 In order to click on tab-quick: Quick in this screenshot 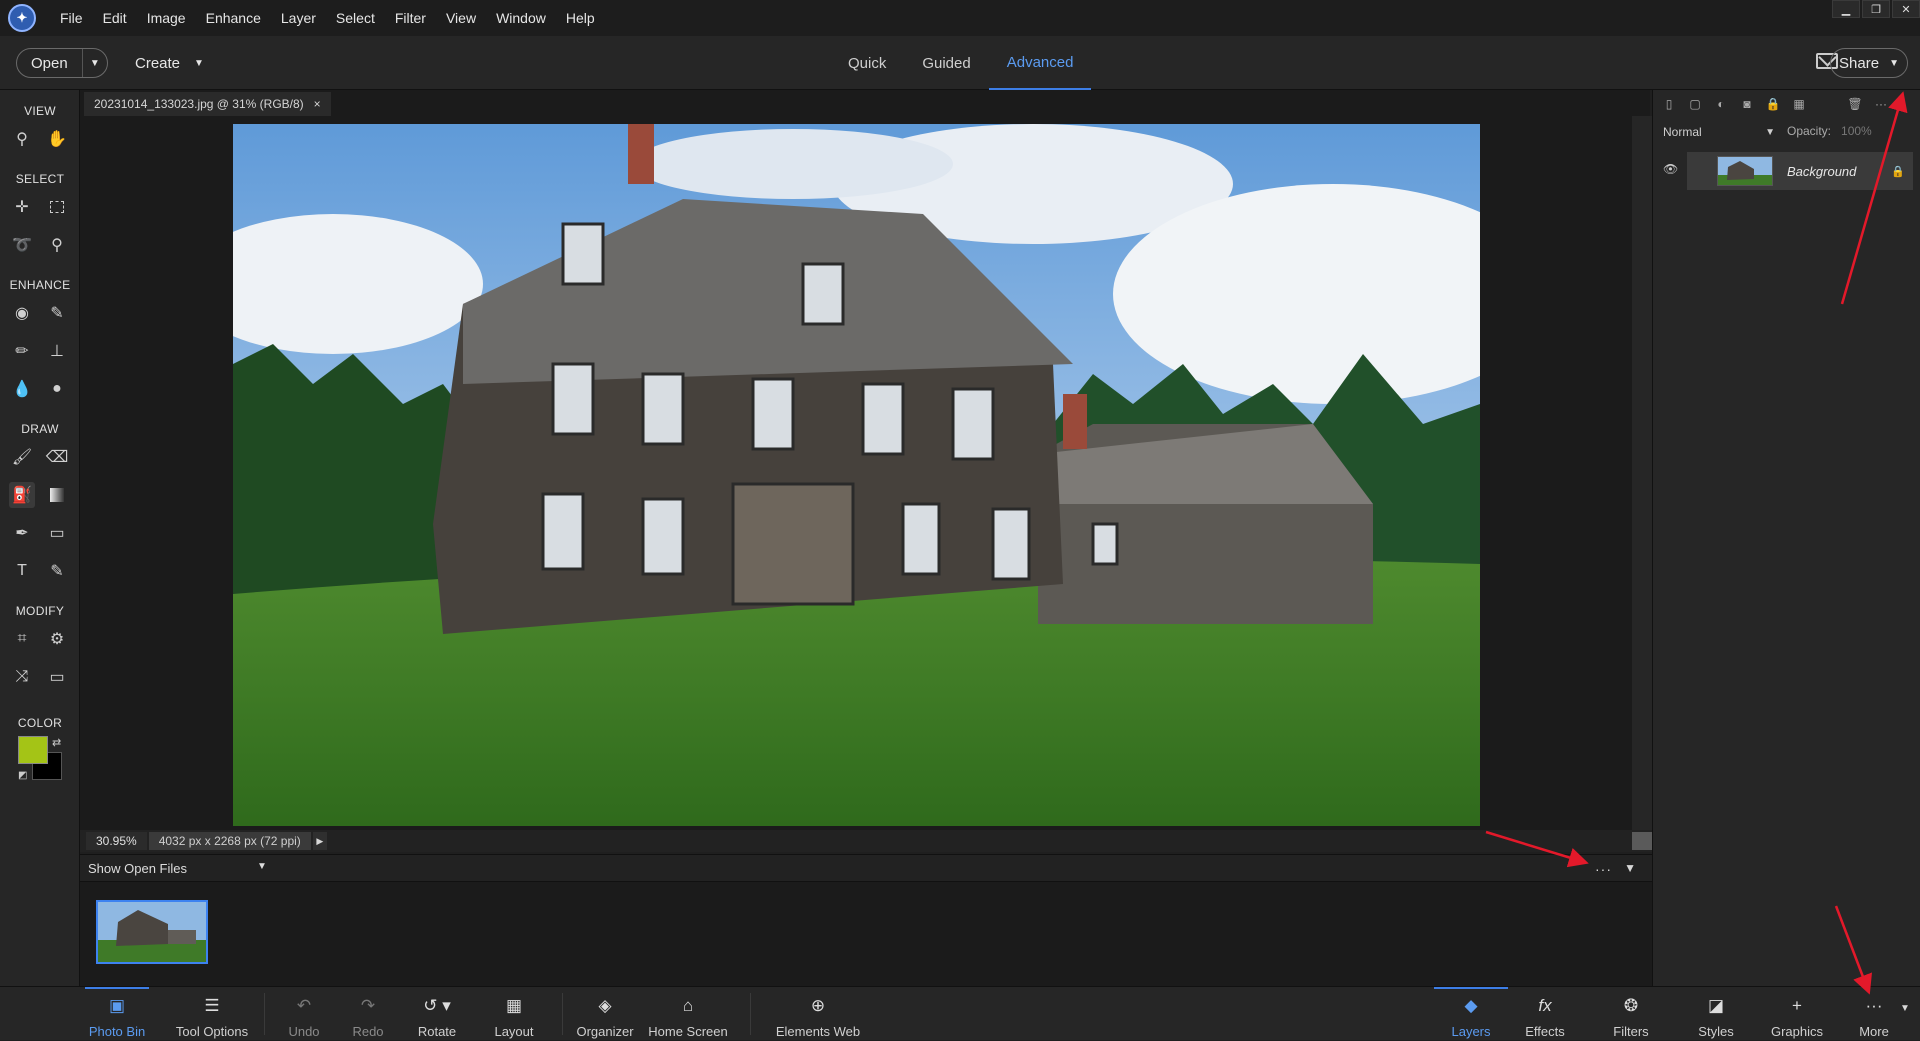, I will do `click(867, 63)`.